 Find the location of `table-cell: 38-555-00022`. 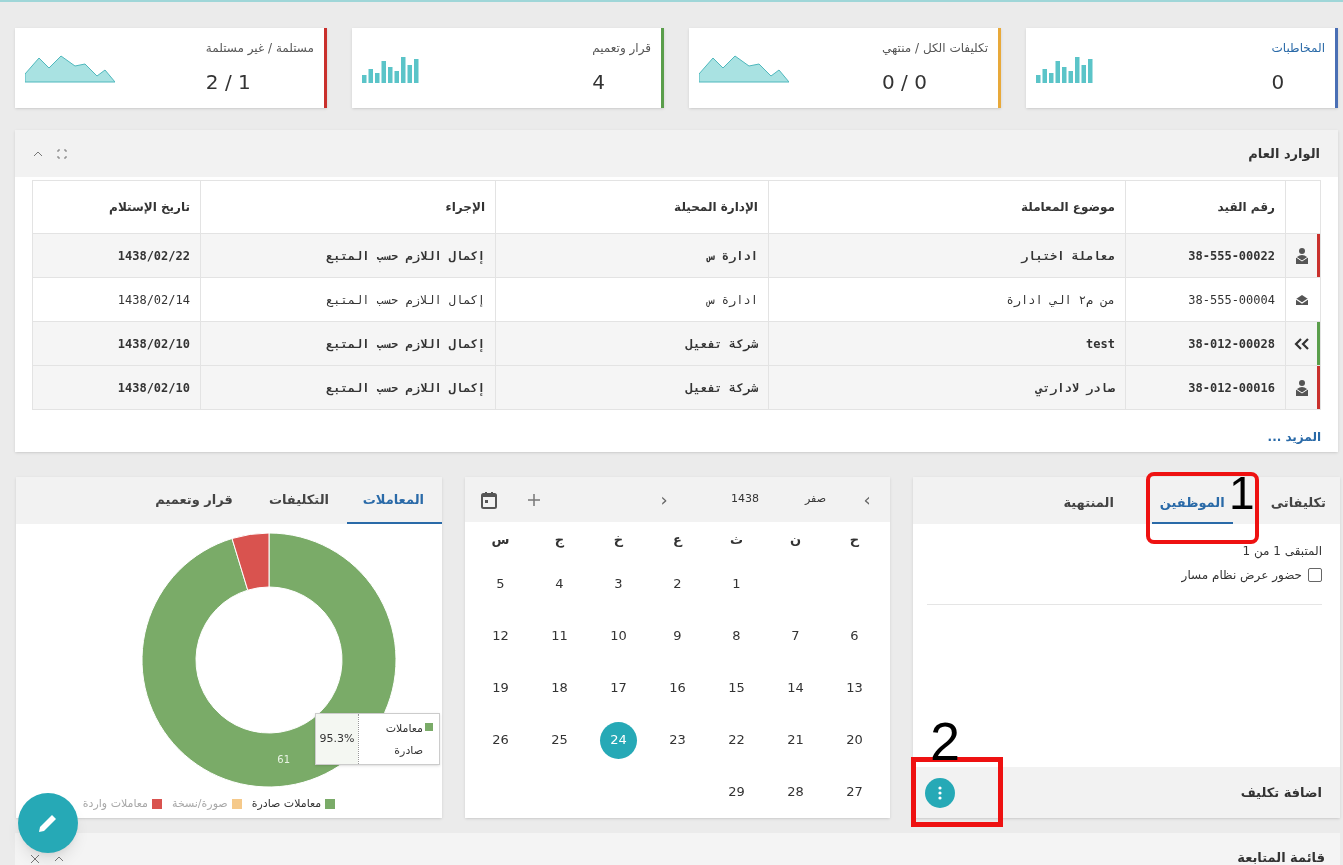

table-cell: 38-555-00022 is located at coordinates (1231, 255).